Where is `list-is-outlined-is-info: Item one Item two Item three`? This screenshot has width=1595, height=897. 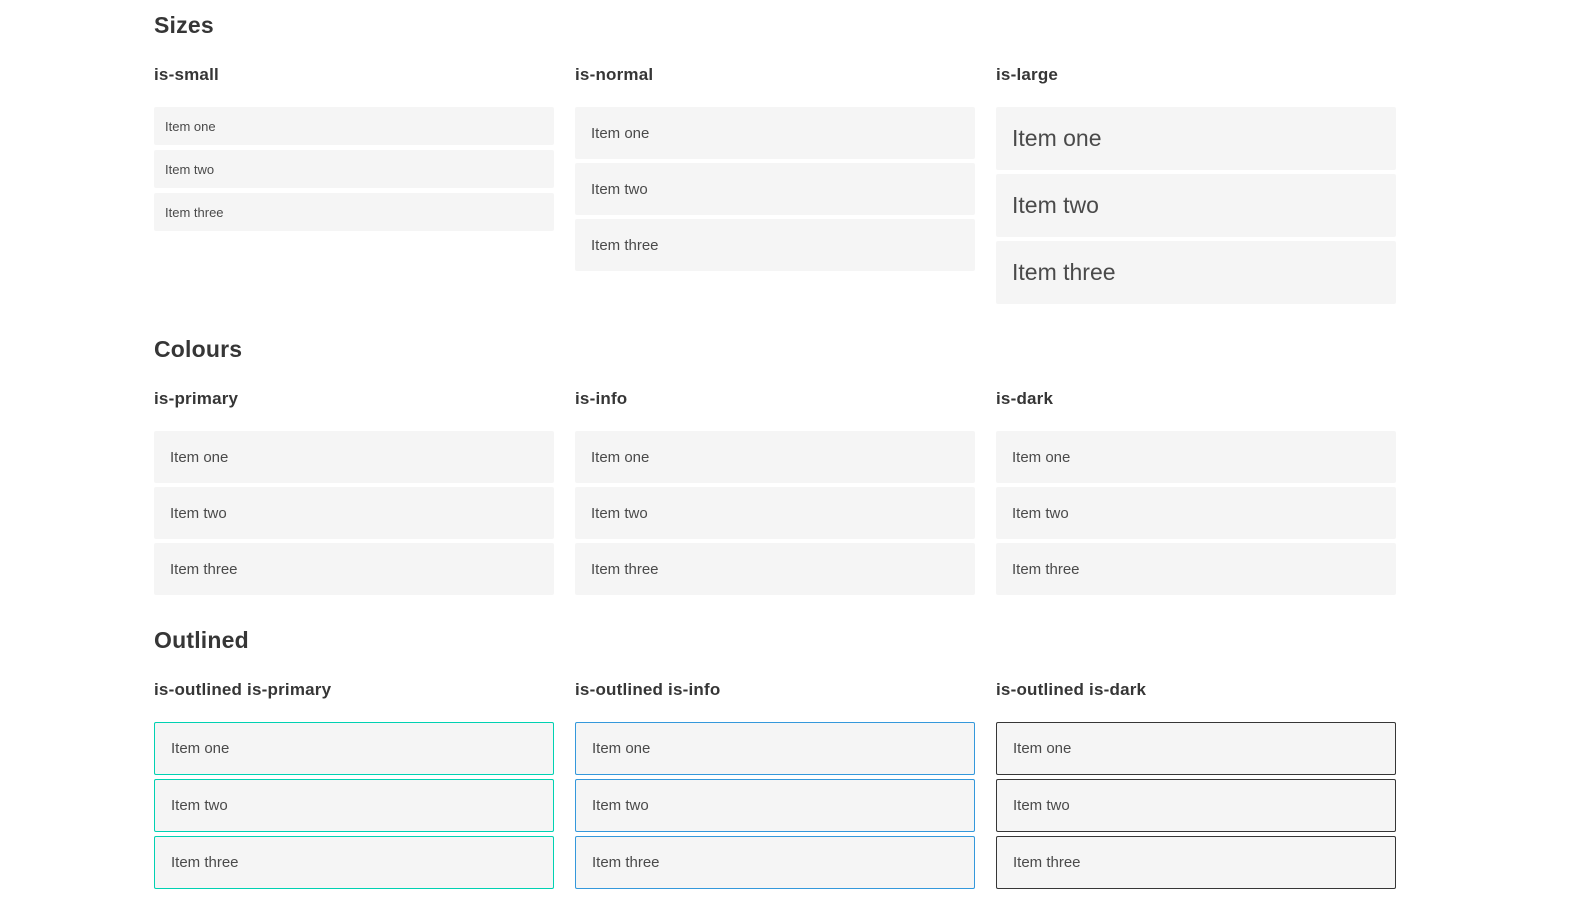 list-is-outlined-is-info: Item one Item two Item three is located at coordinates (775, 806).